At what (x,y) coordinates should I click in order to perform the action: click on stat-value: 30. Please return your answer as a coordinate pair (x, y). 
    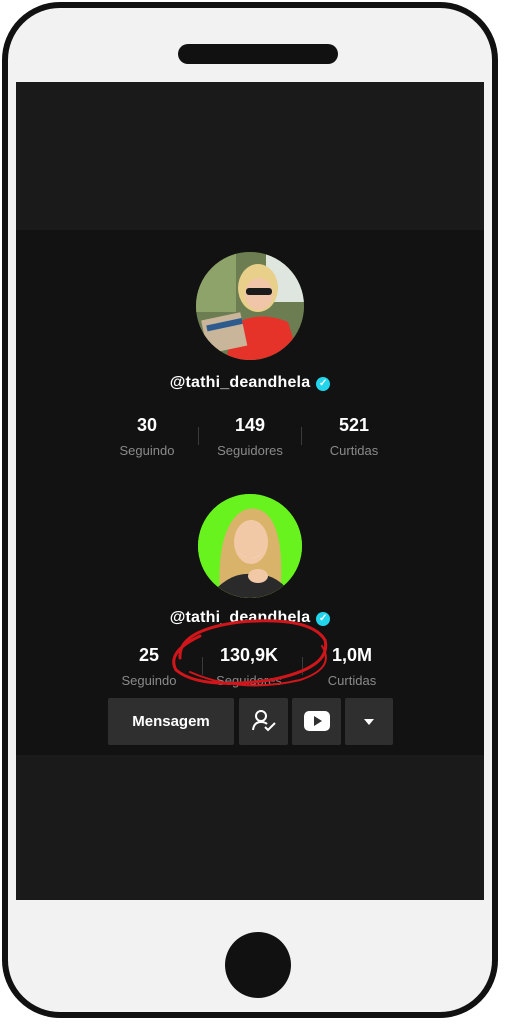
    Looking at the image, I should click on (147, 425).